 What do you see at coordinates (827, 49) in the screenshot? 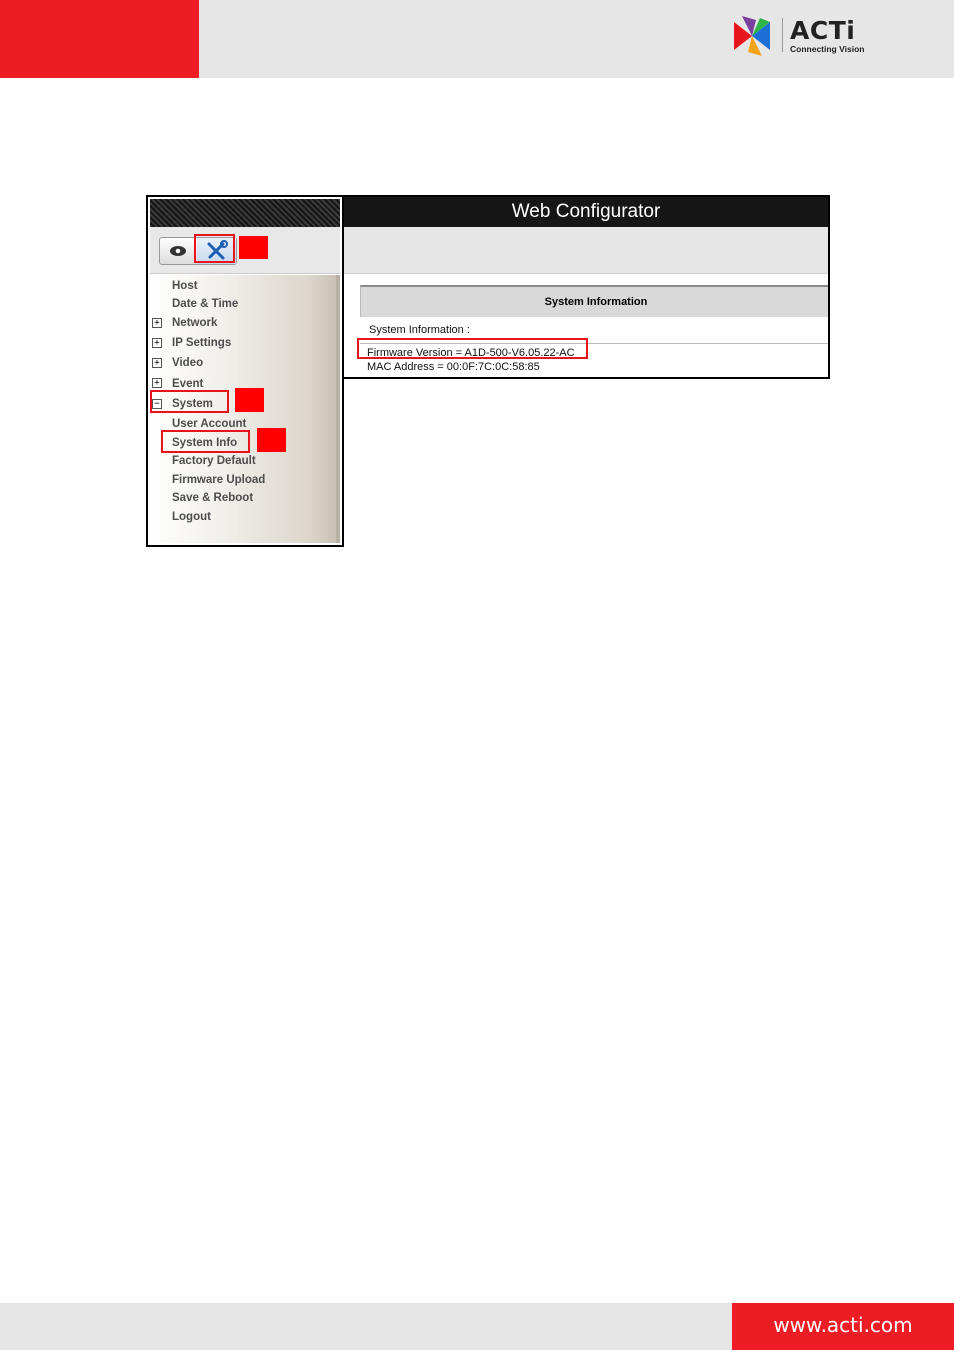
I see `logo-tagline: Connecting Vision` at bounding box center [827, 49].